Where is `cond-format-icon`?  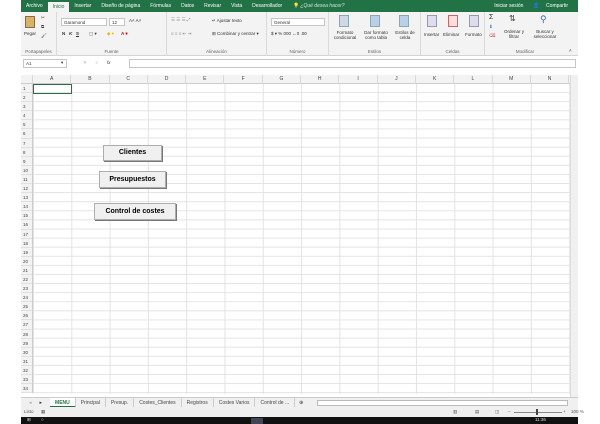 cond-format-icon is located at coordinates (344, 21).